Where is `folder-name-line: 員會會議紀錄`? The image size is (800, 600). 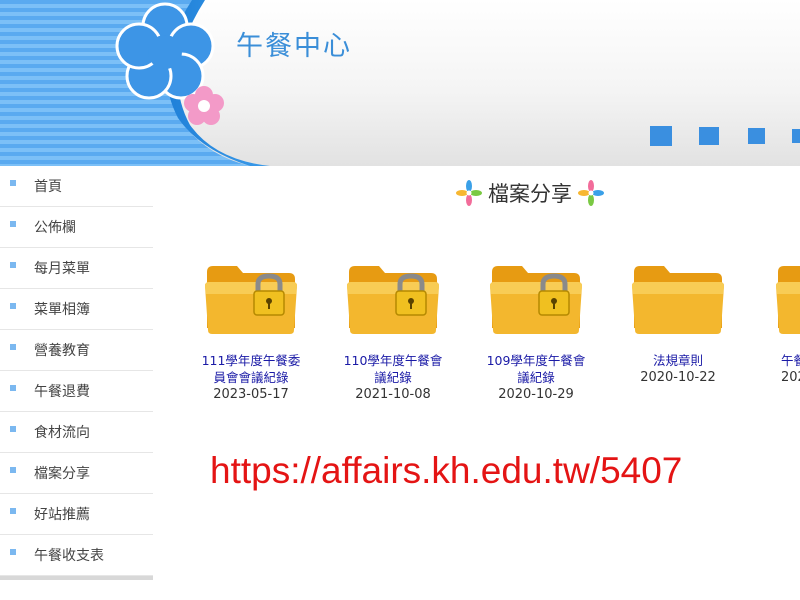 folder-name-line: 員會會議紀錄 is located at coordinates (251, 377).